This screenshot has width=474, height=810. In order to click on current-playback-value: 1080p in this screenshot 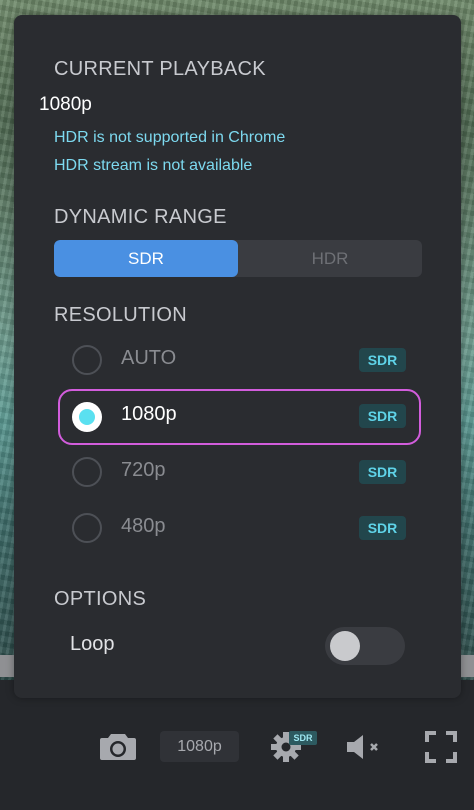, I will do `click(65, 104)`.